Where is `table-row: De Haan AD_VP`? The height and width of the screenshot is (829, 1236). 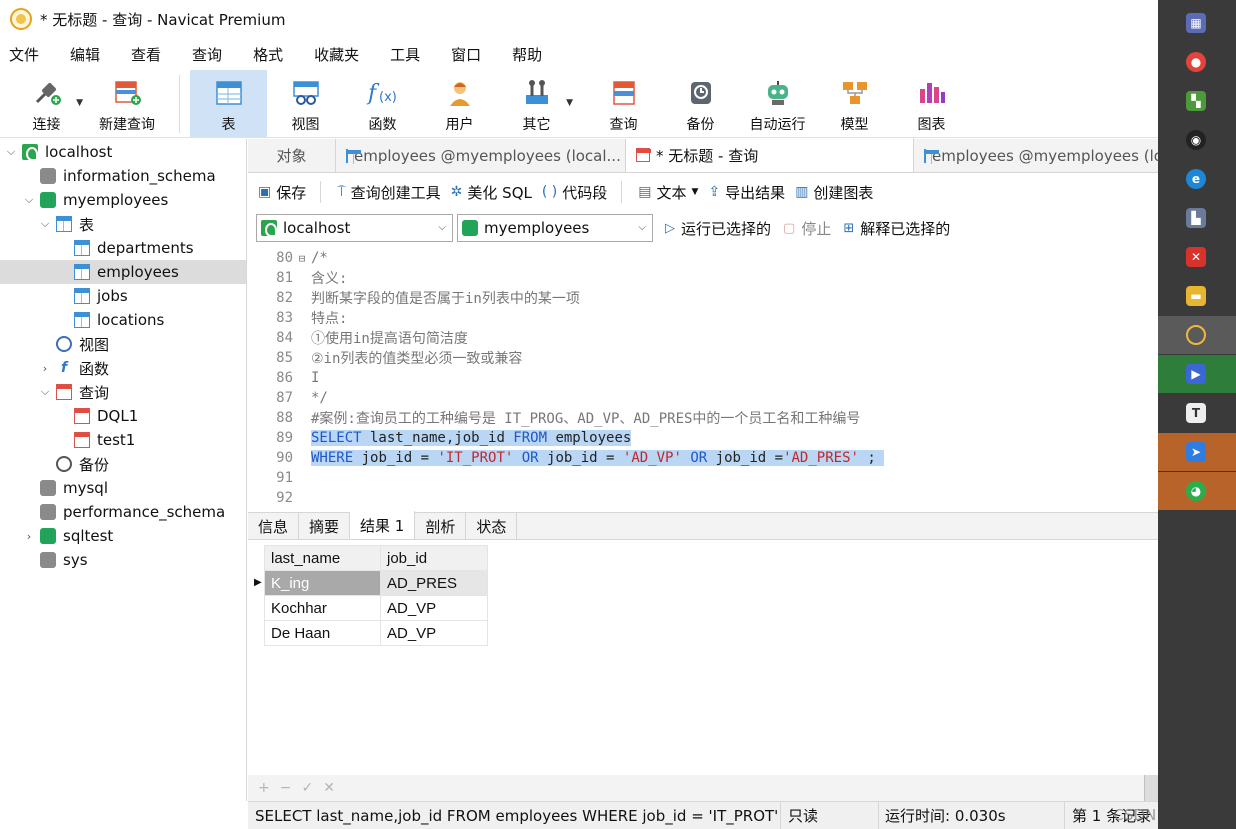 table-row: De Haan AD_VP is located at coordinates (376, 633).